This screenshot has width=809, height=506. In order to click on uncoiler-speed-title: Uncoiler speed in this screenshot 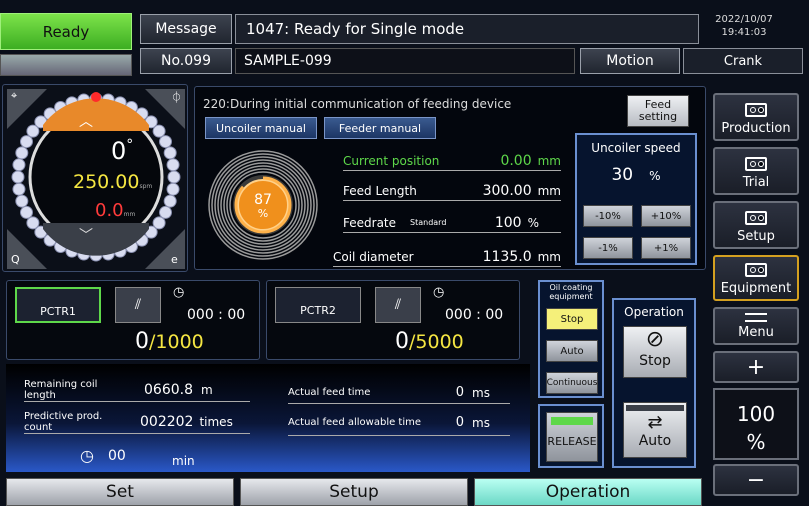, I will do `click(636, 148)`.